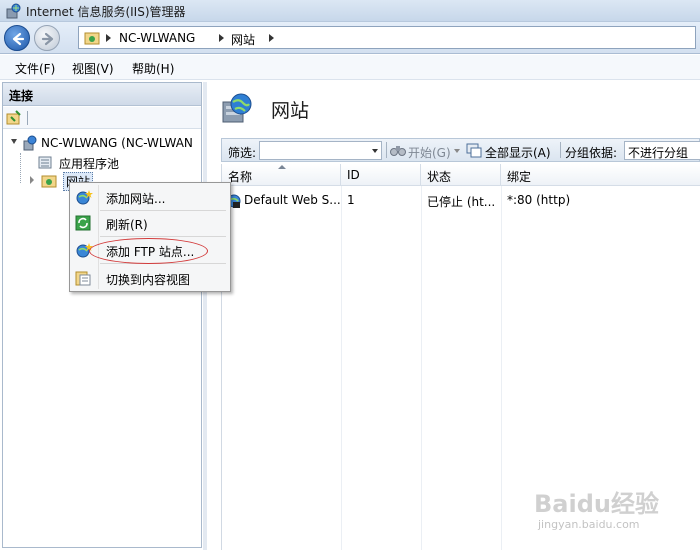 The image size is (700, 550). I want to click on menu-item-label: 刷新(R), so click(127, 225).